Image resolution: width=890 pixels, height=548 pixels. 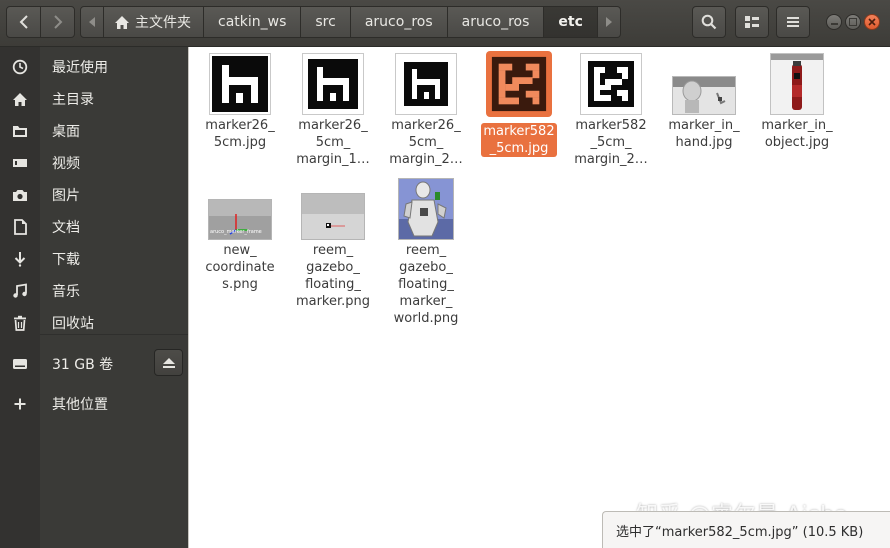 What do you see at coordinates (83, 365) in the screenshot?
I see `sidebar-item-label: 31 GB 卷` at bounding box center [83, 365].